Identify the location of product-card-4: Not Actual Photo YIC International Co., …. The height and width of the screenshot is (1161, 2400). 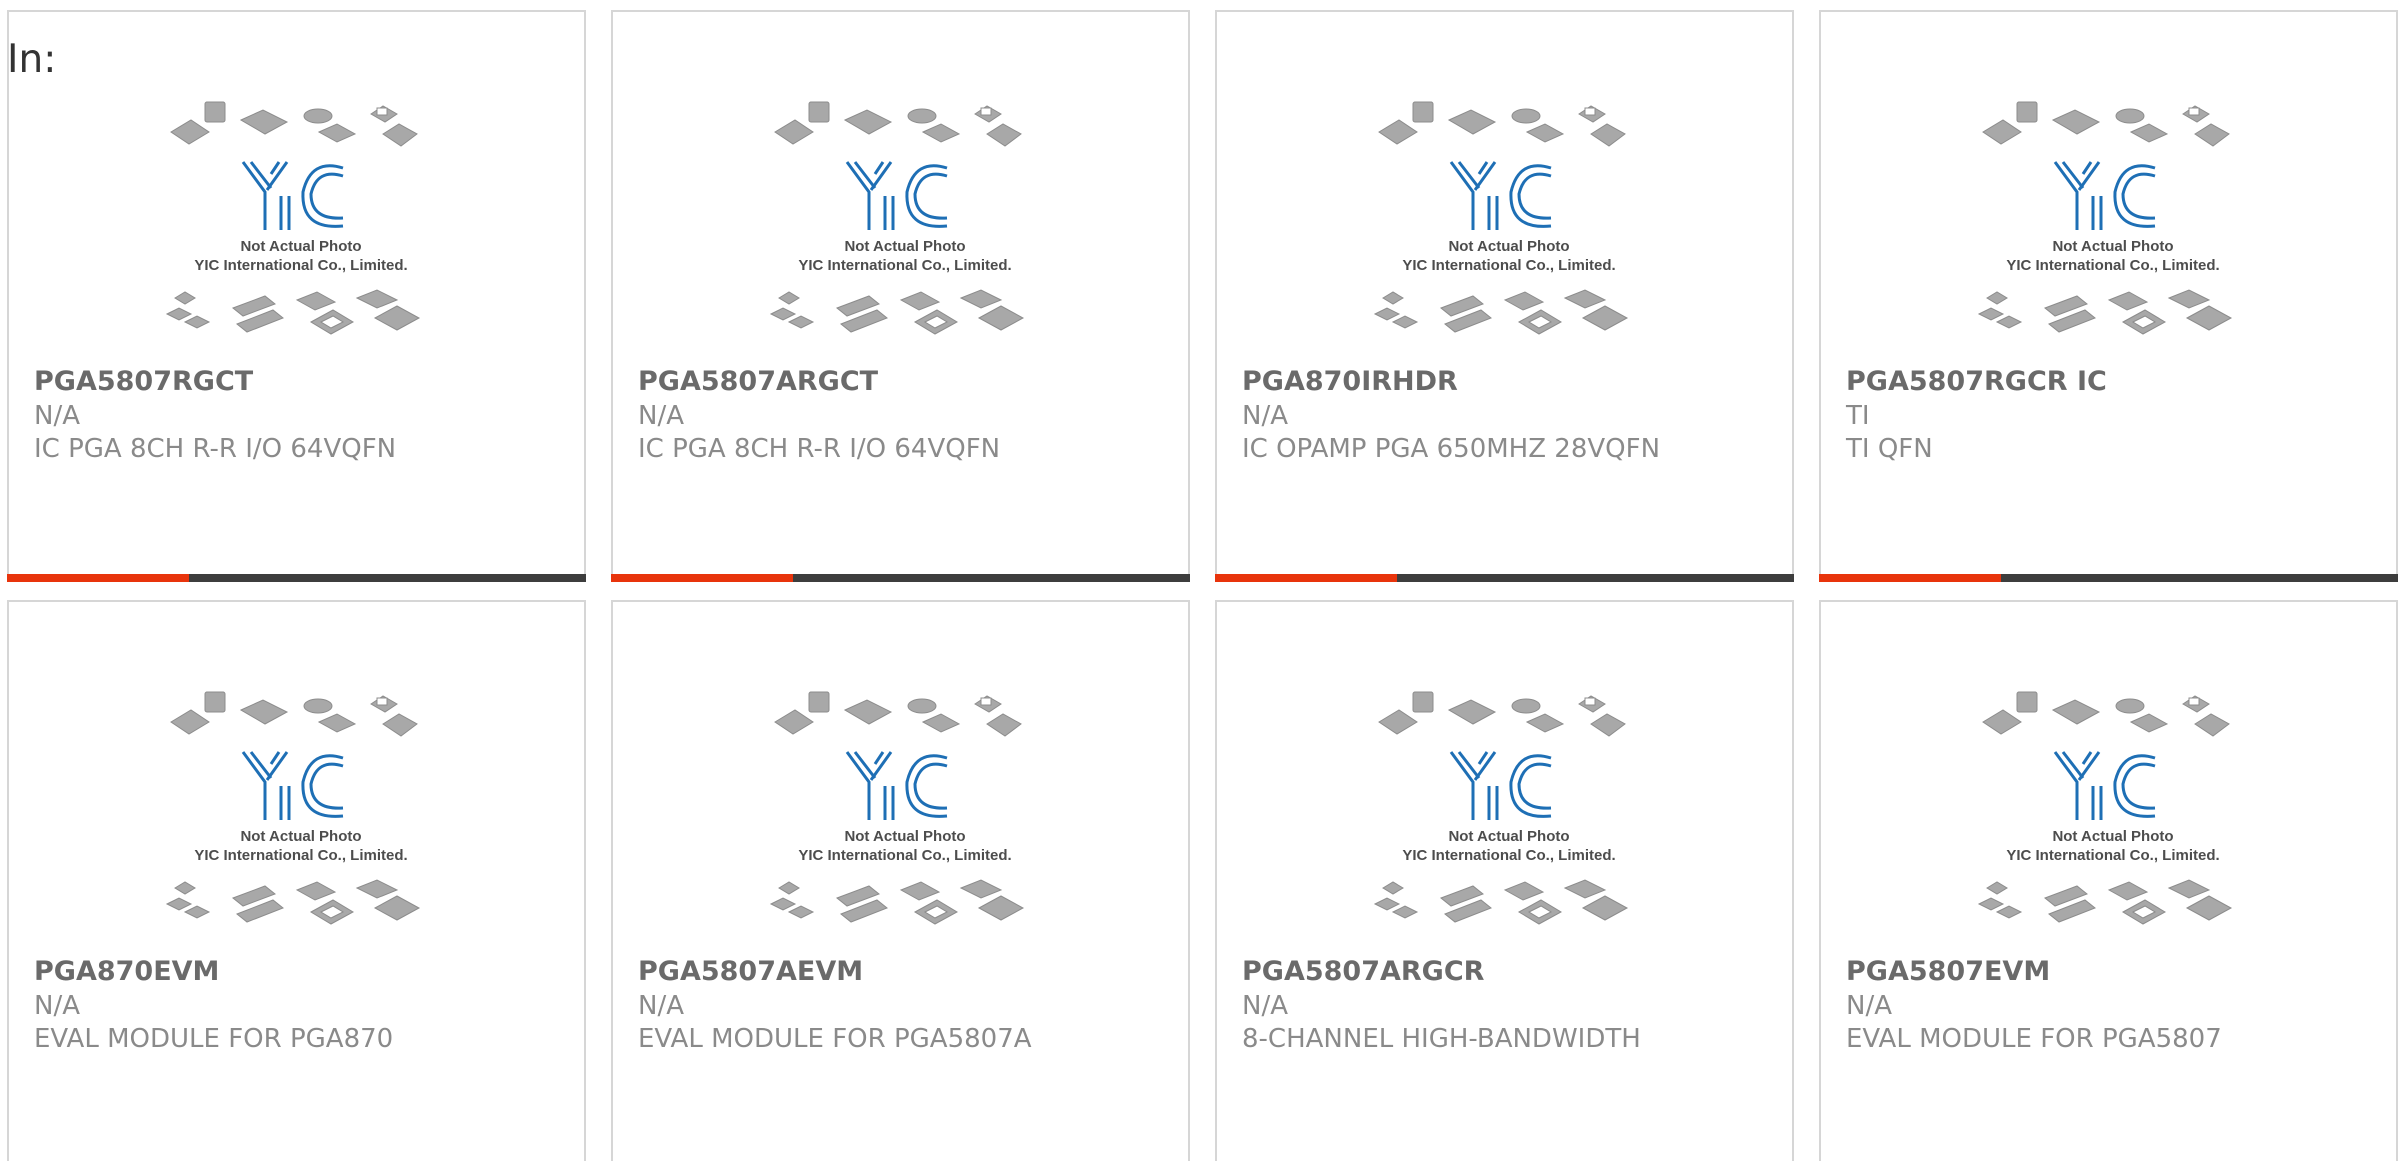
(2108, 296).